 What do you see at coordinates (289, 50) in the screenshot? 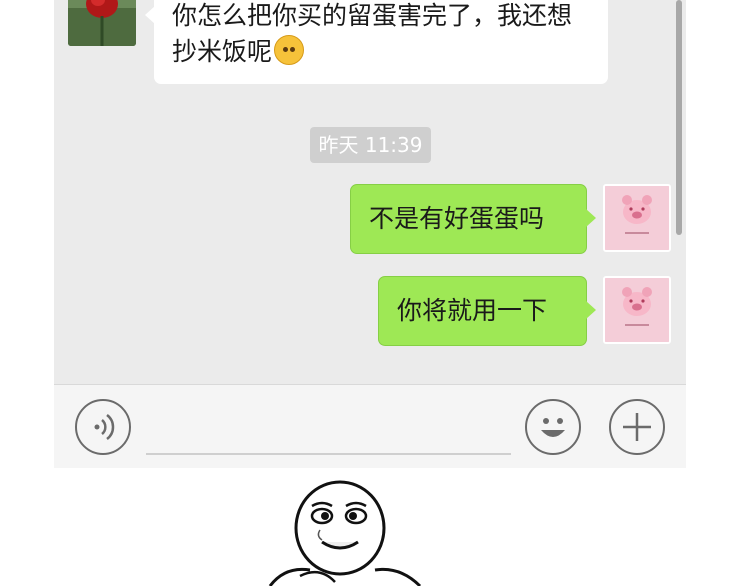
I see `worried-face-emoji-icon` at bounding box center [289, 50].